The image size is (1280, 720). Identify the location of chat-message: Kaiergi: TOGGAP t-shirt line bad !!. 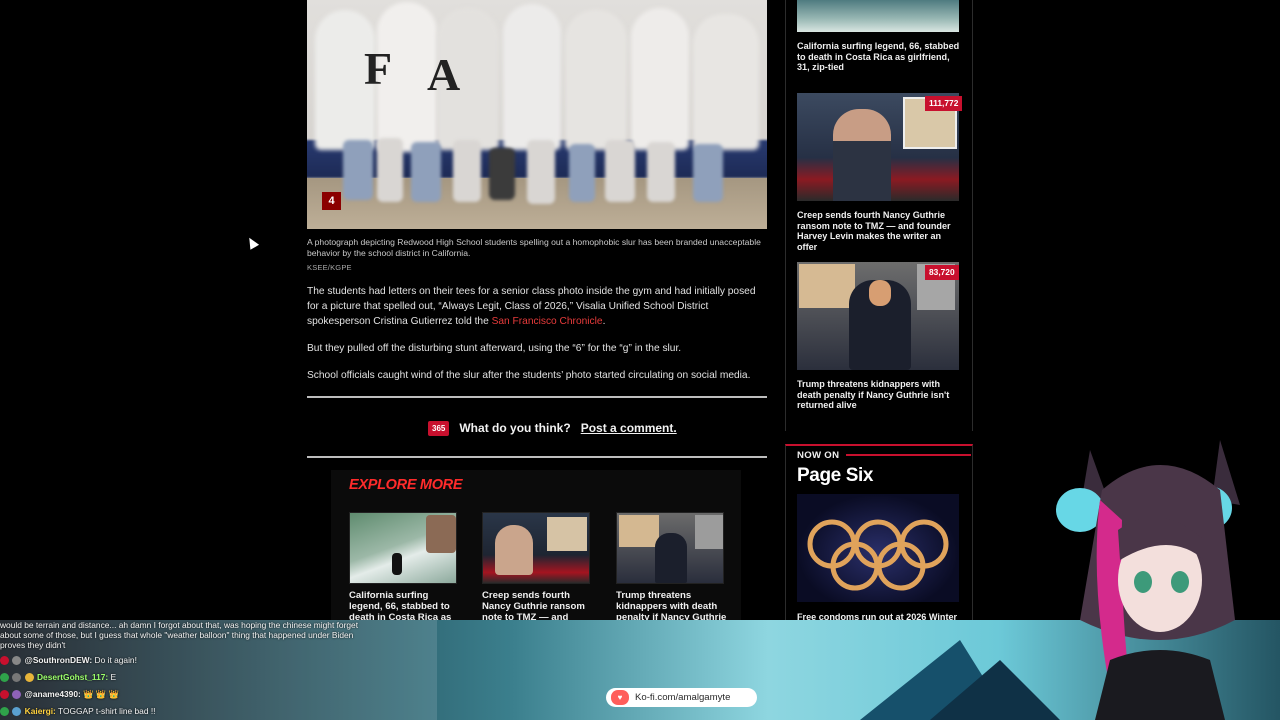
(77, 711).